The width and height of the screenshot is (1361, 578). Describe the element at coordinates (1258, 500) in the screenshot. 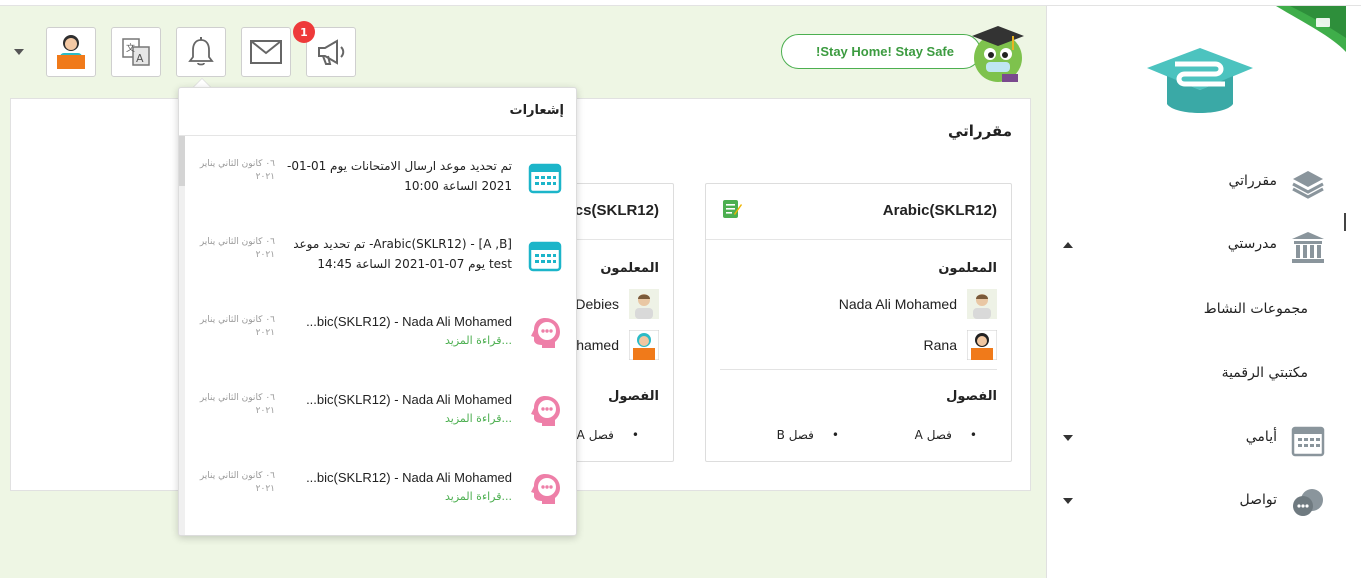

I see `sidebar-item-label: تواصل` at that location.